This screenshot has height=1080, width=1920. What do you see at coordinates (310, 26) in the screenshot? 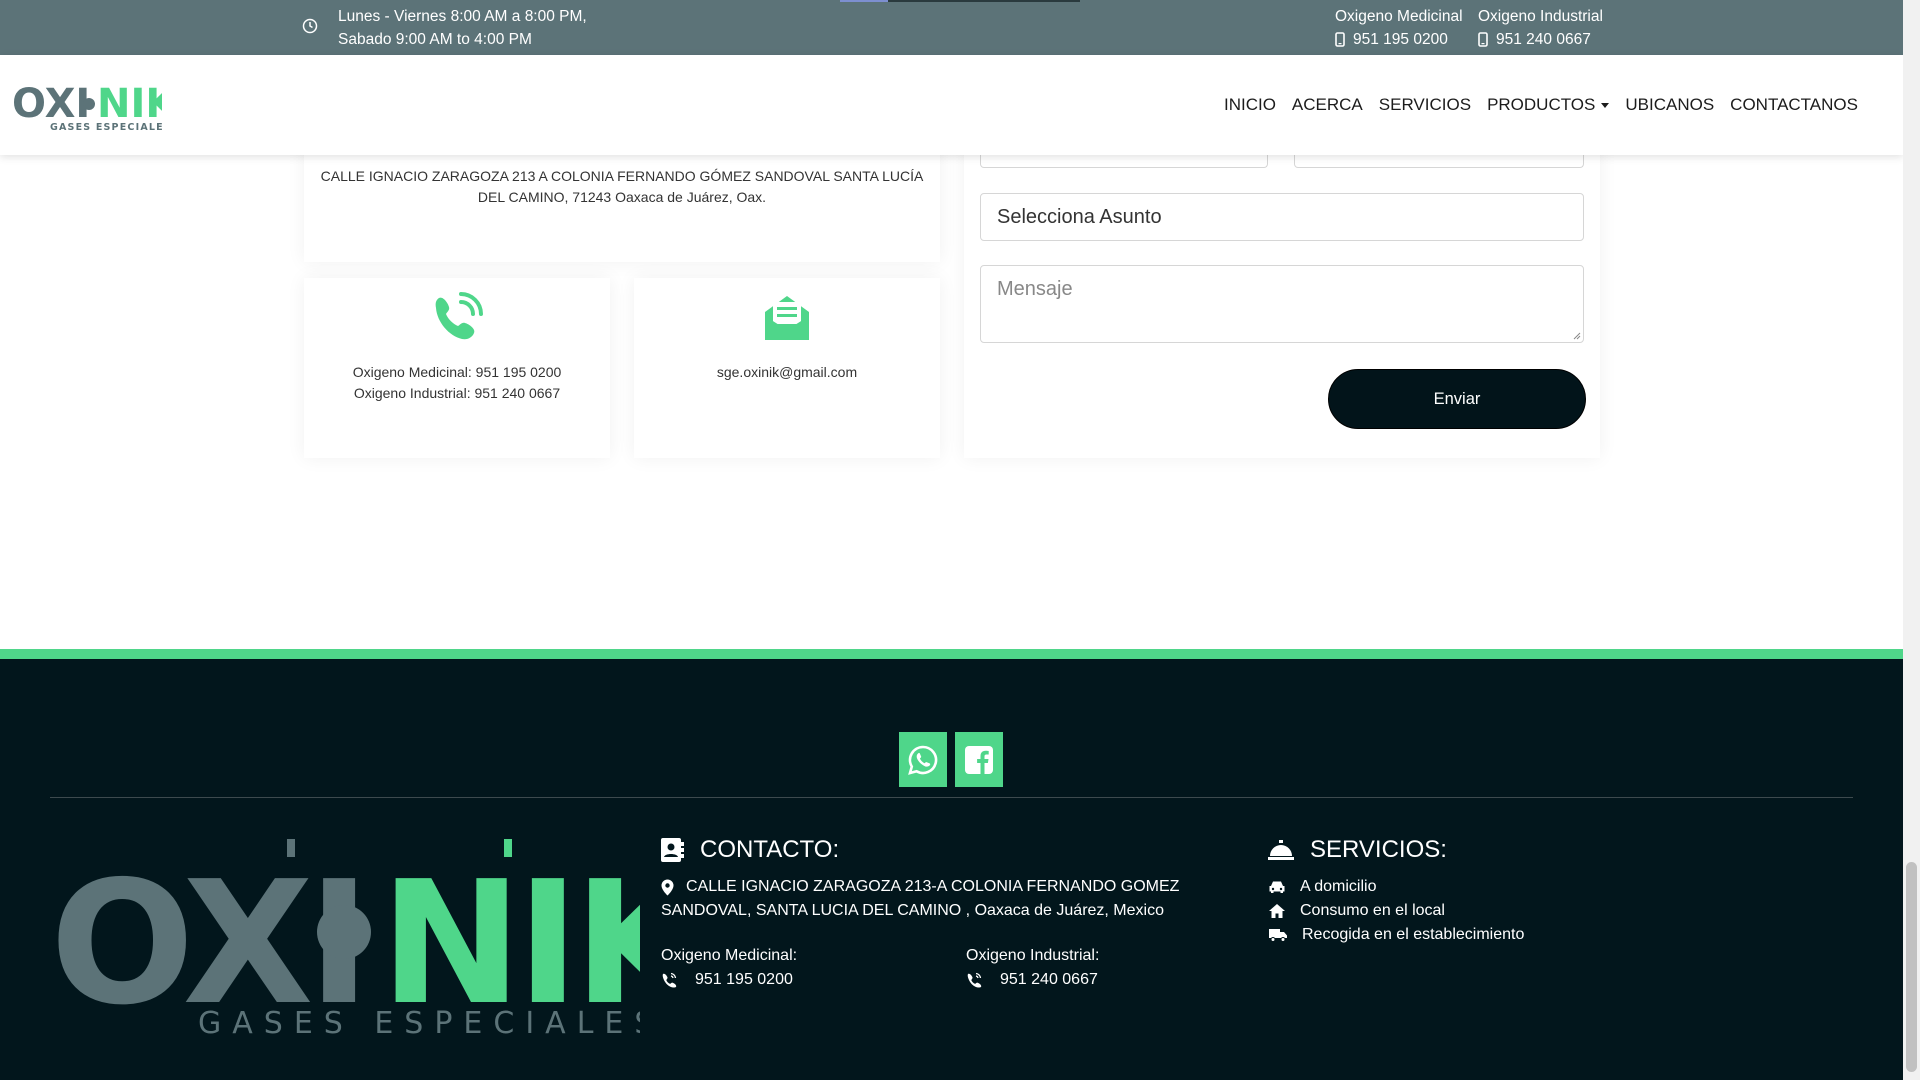
I see `clock-icon` at bounding box center [310, 26].